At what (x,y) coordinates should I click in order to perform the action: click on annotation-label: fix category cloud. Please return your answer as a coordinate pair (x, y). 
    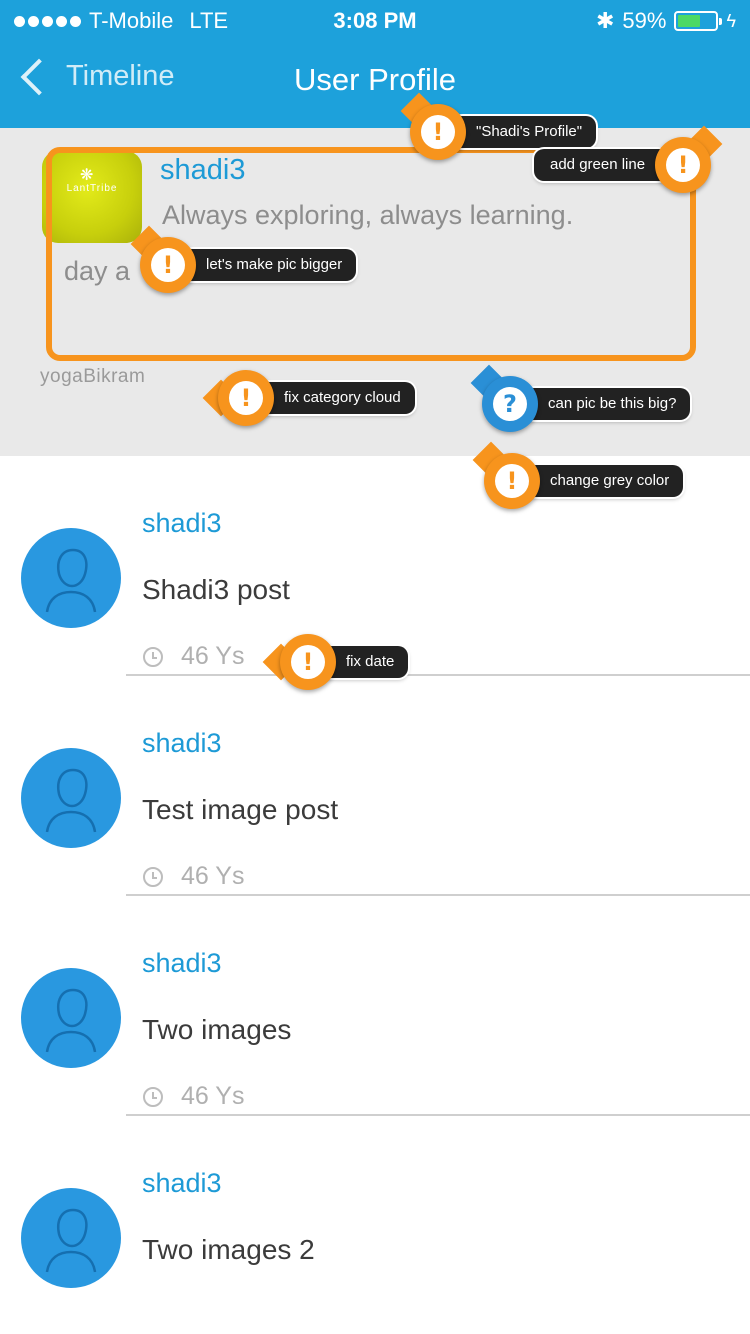
    Looking at the image, I should click on (337, 398).